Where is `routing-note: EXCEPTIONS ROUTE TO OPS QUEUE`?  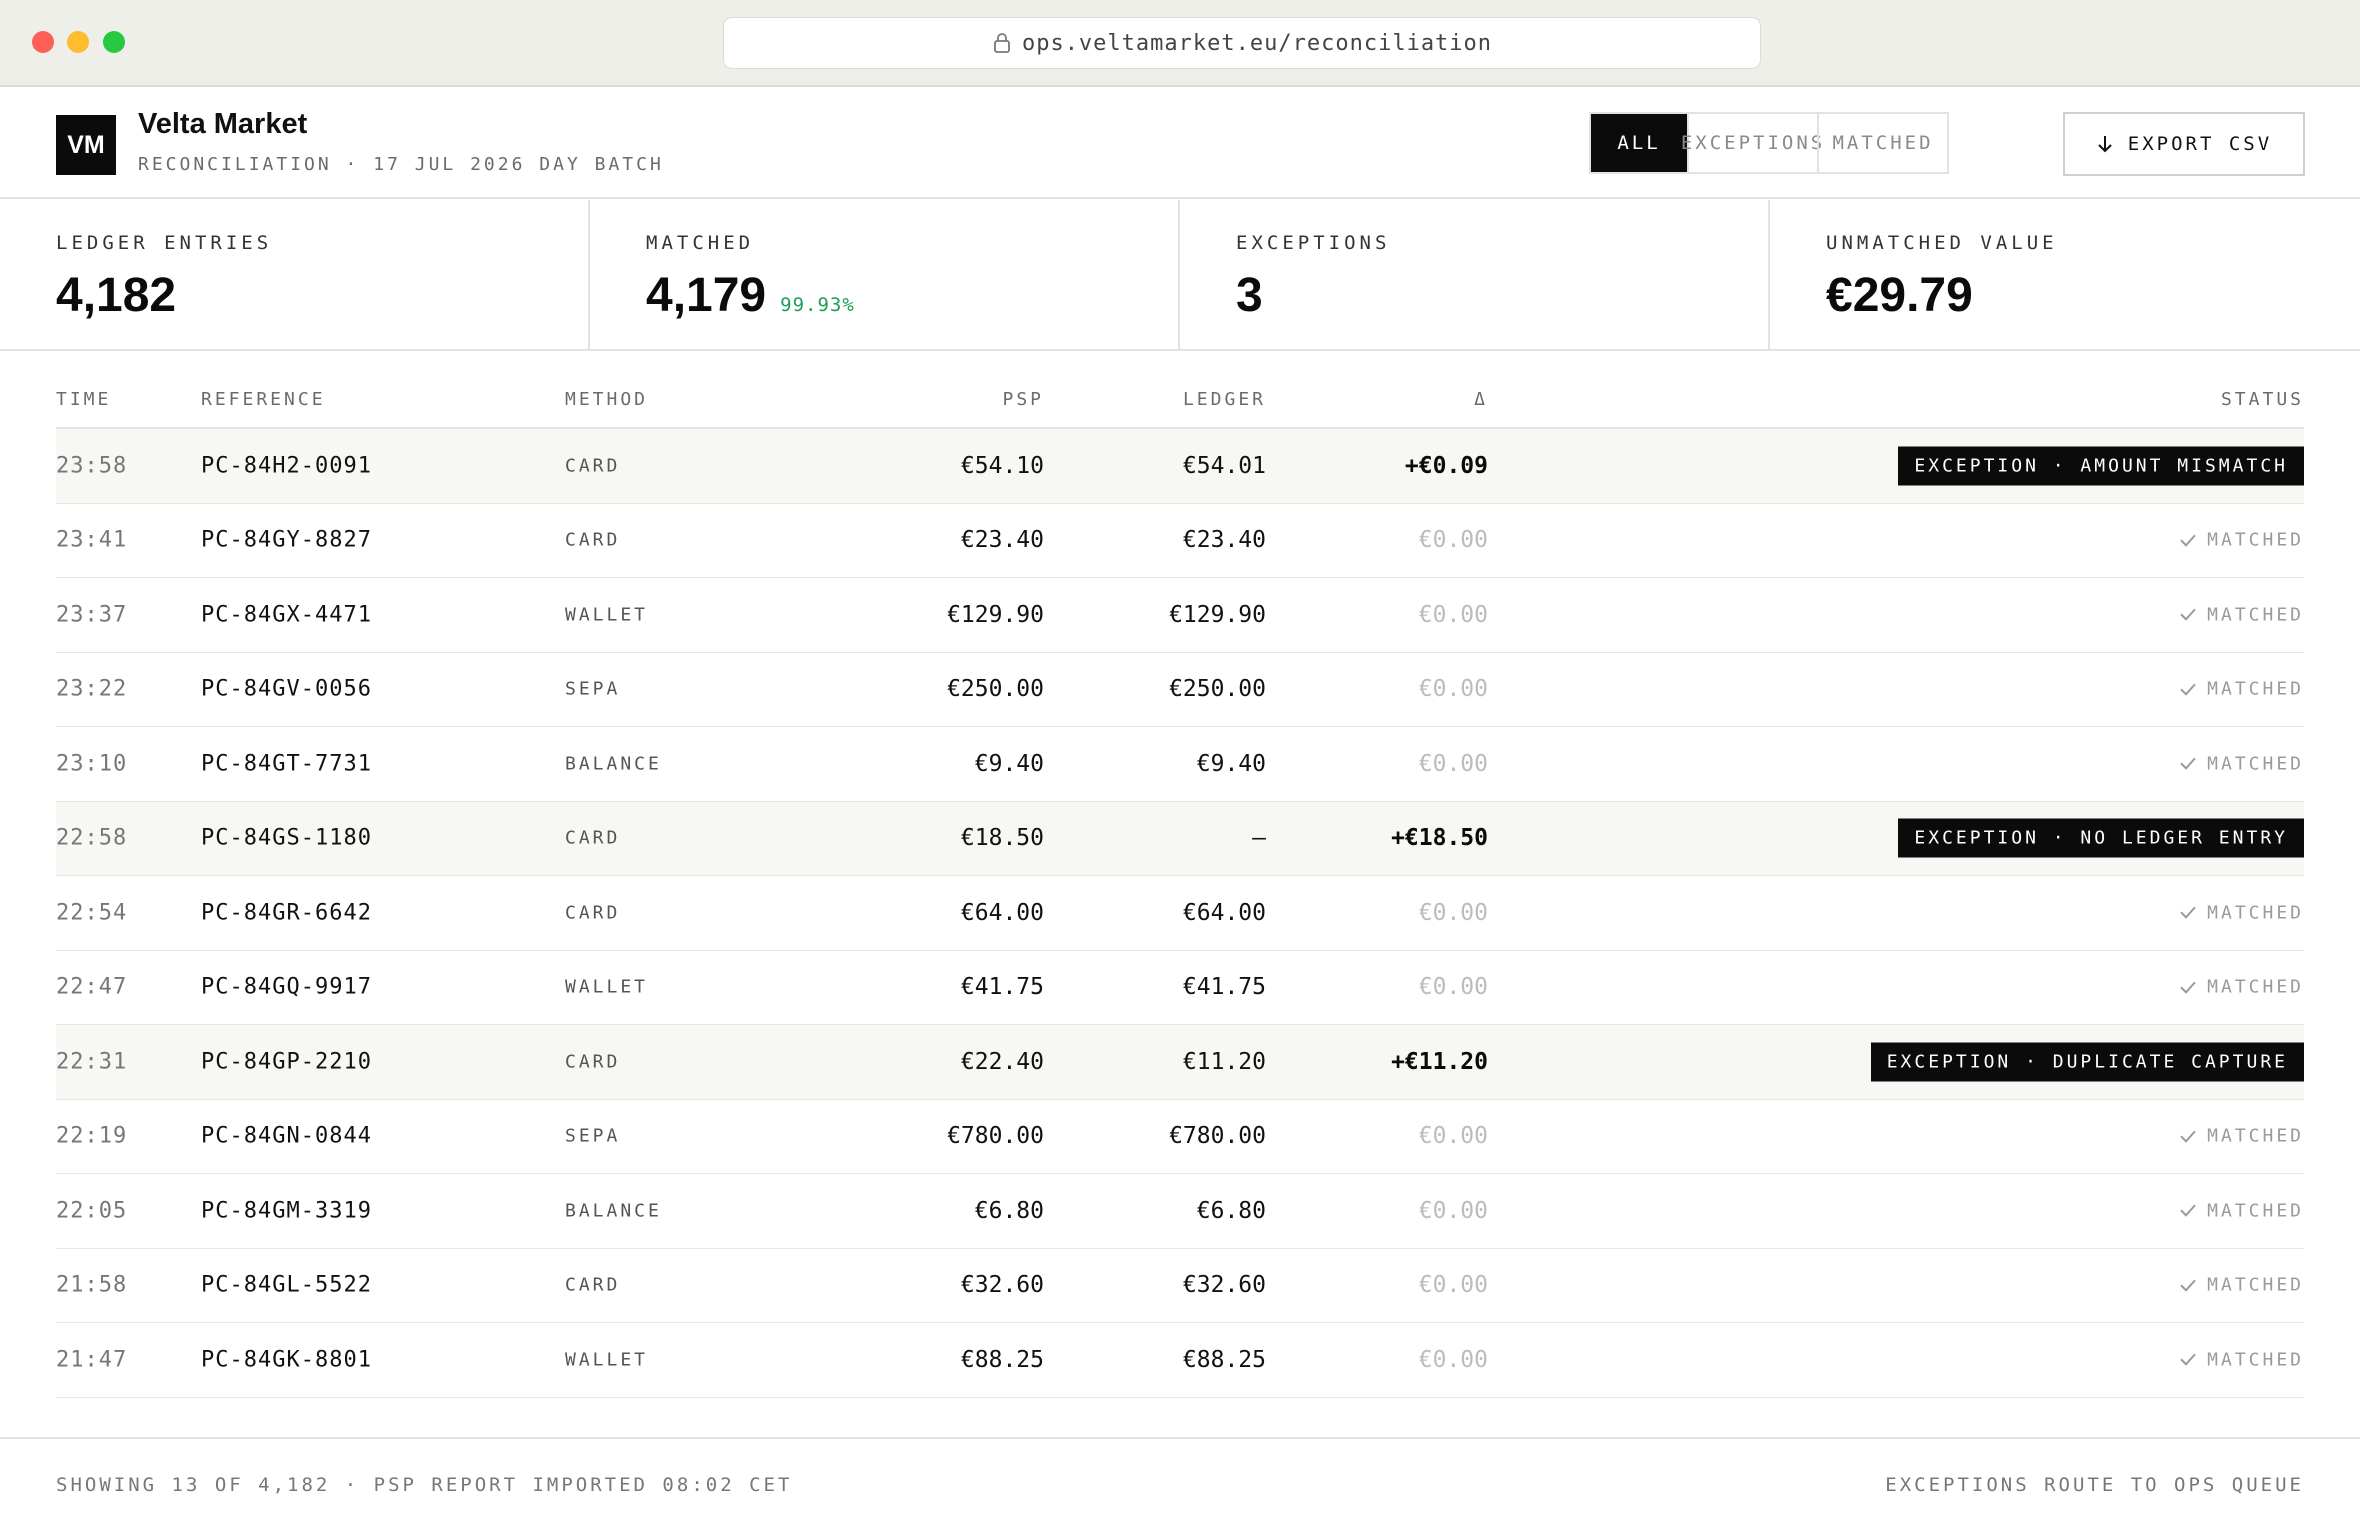
routing-note: EXCEPTIONS ROUTE TO OPS QUEUE is located at coordinates (2094, 1485).